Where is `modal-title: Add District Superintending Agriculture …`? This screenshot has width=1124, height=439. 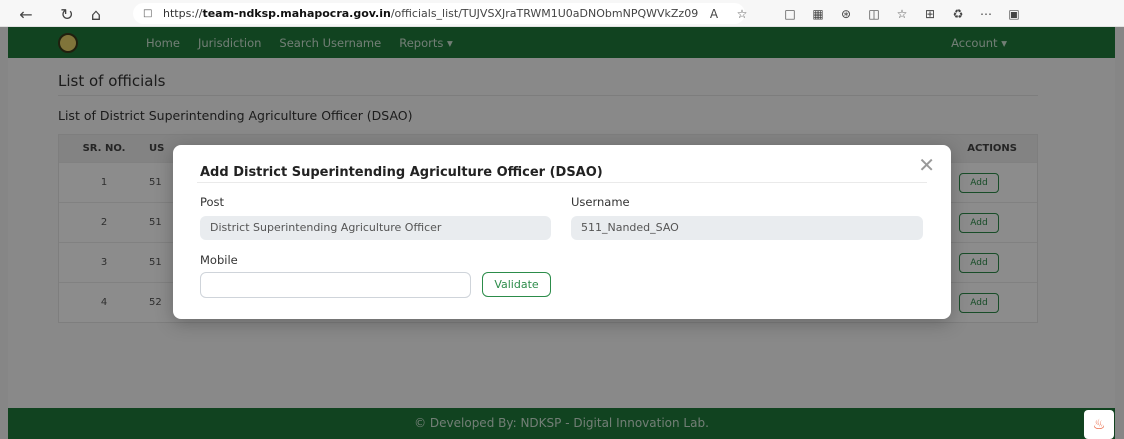
modal-title: Add District Superintending Agriculture … is located at coordinates (401, 172).